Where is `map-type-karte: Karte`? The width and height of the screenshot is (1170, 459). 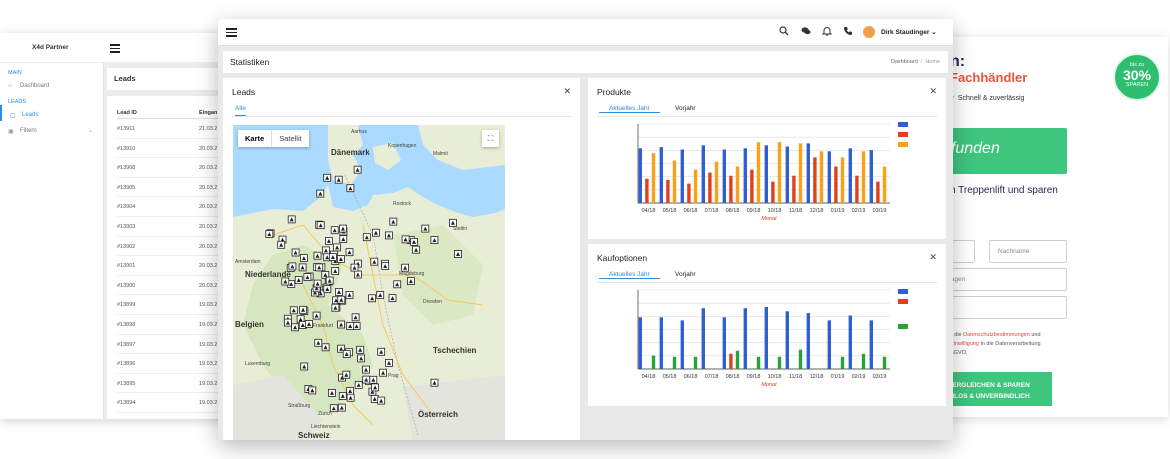 map-type-karte: Karte is located at coordinates (254, 138).